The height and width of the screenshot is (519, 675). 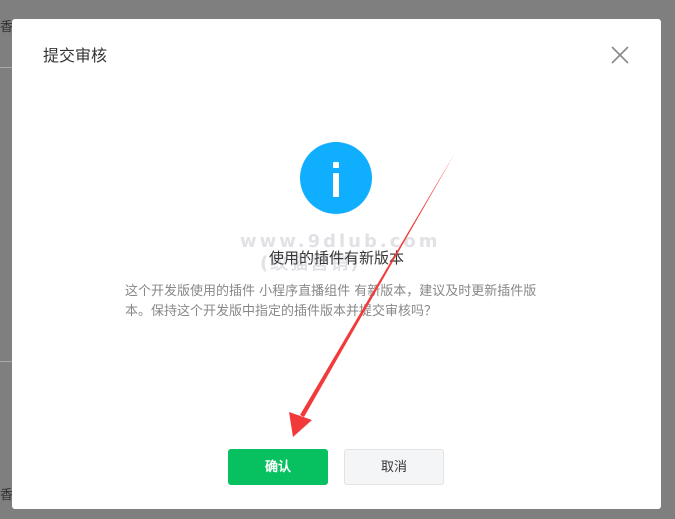 What do you see at coordinates (336, 178) in the screenshot?
I see `info-icon` at bounding box center [336, 178].